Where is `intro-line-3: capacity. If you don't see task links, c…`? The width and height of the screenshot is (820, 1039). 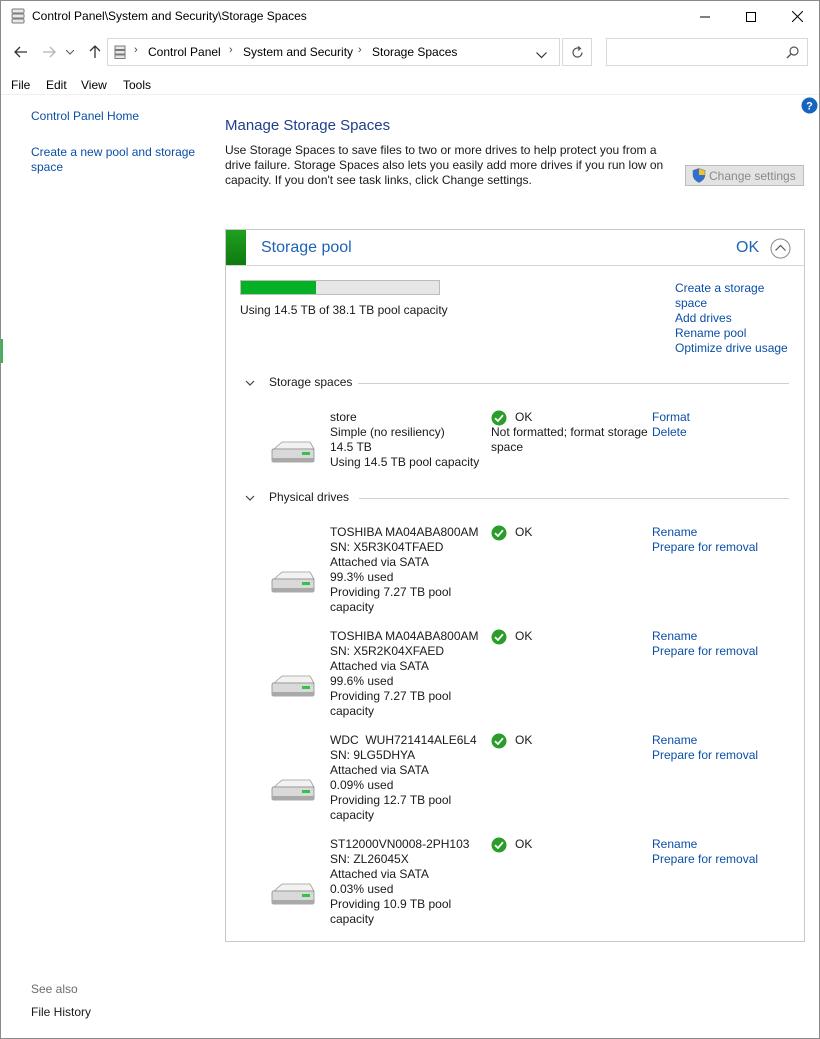 intro-line-3: capacity. If you don't see task links, c… is located at coordinates (378, 180).